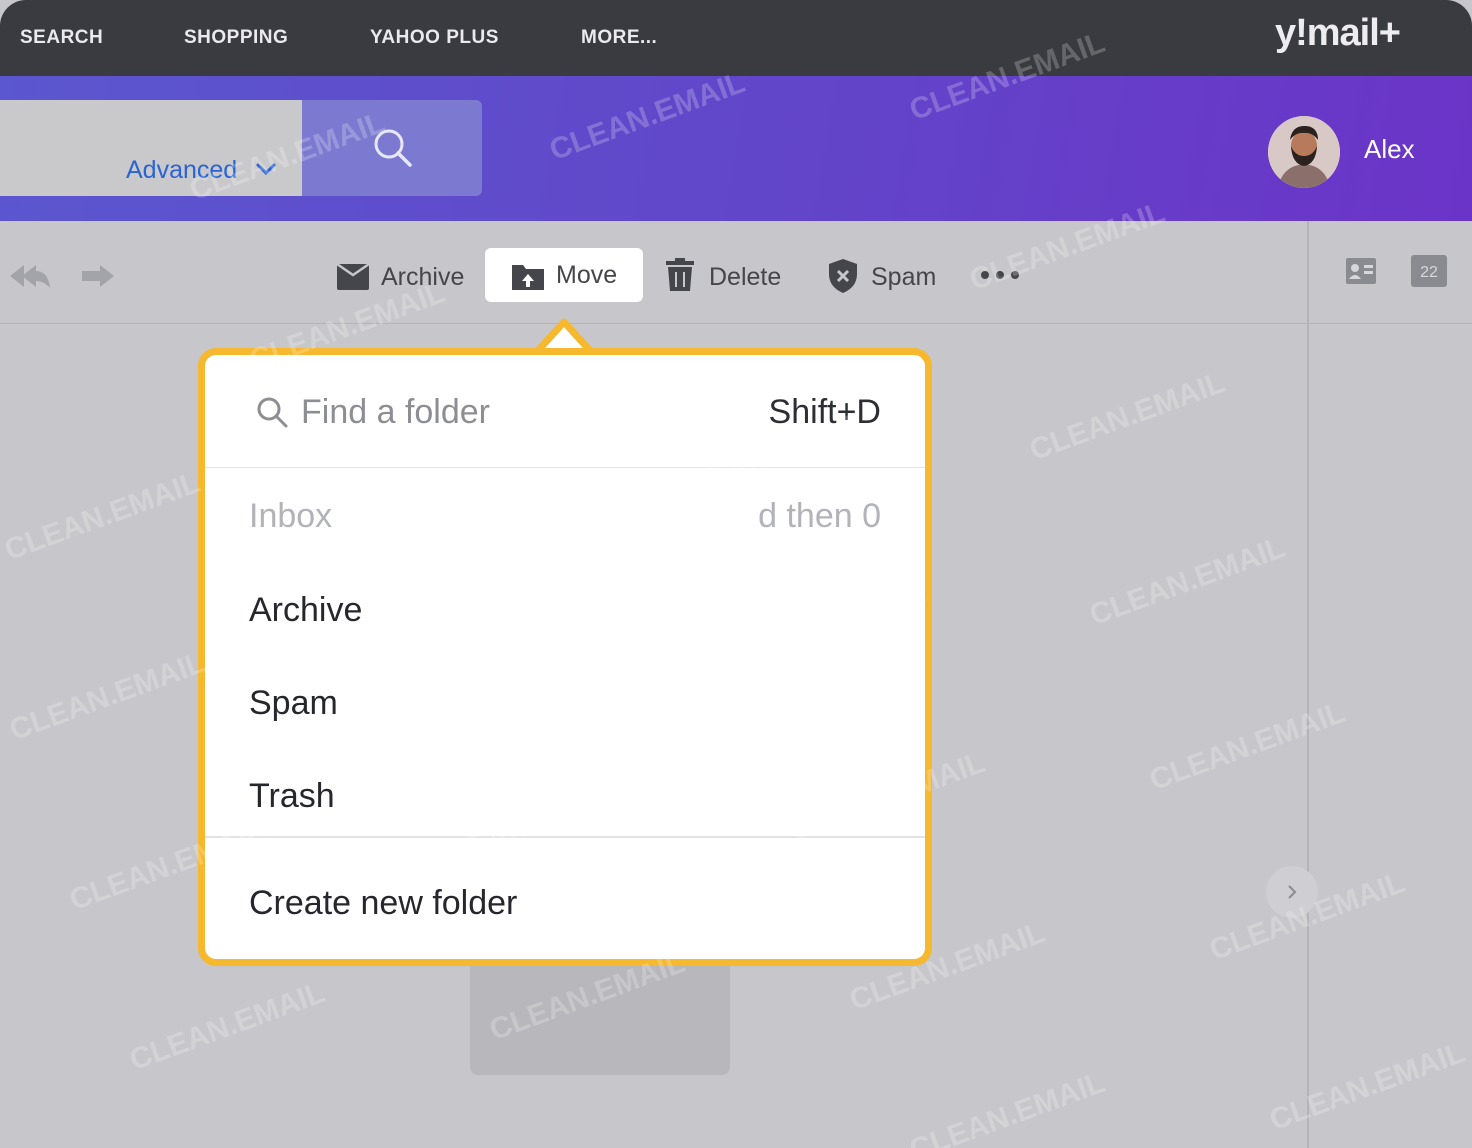 The width and height of the screenshot is (1472, 1148). Describe the element at coordinates (305, 610) in the screenshot. I see `folder-item-archive: Archive` at that location.